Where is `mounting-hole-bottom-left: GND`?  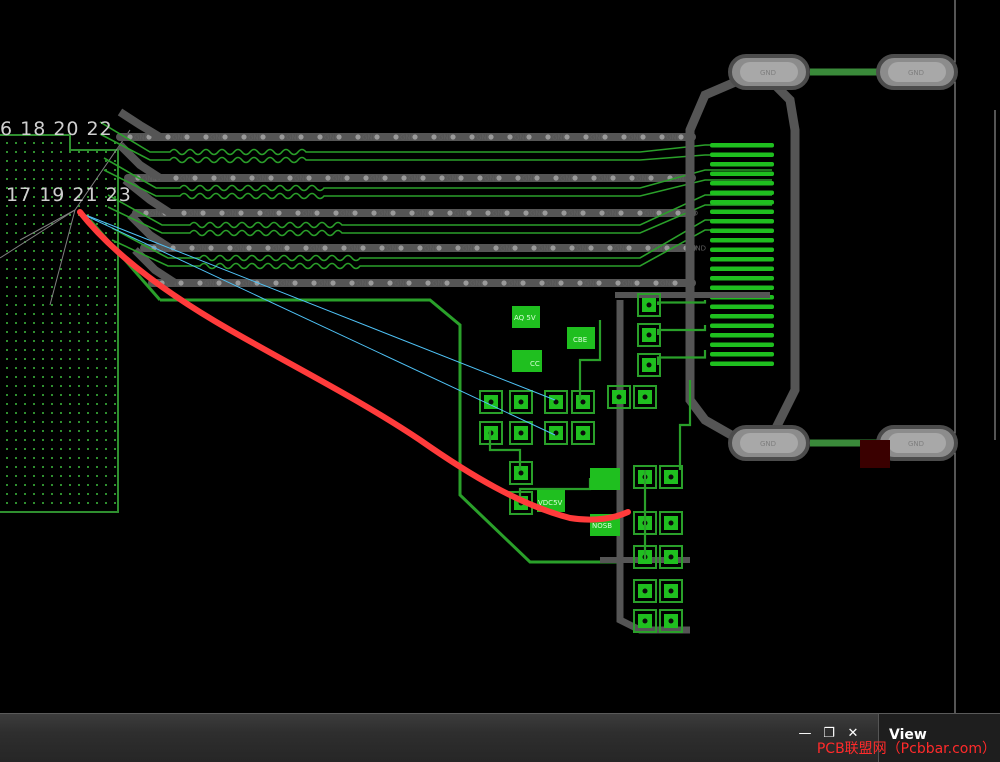 mounting-hole-bottom-left: GND is located at coordinates (769, 443).